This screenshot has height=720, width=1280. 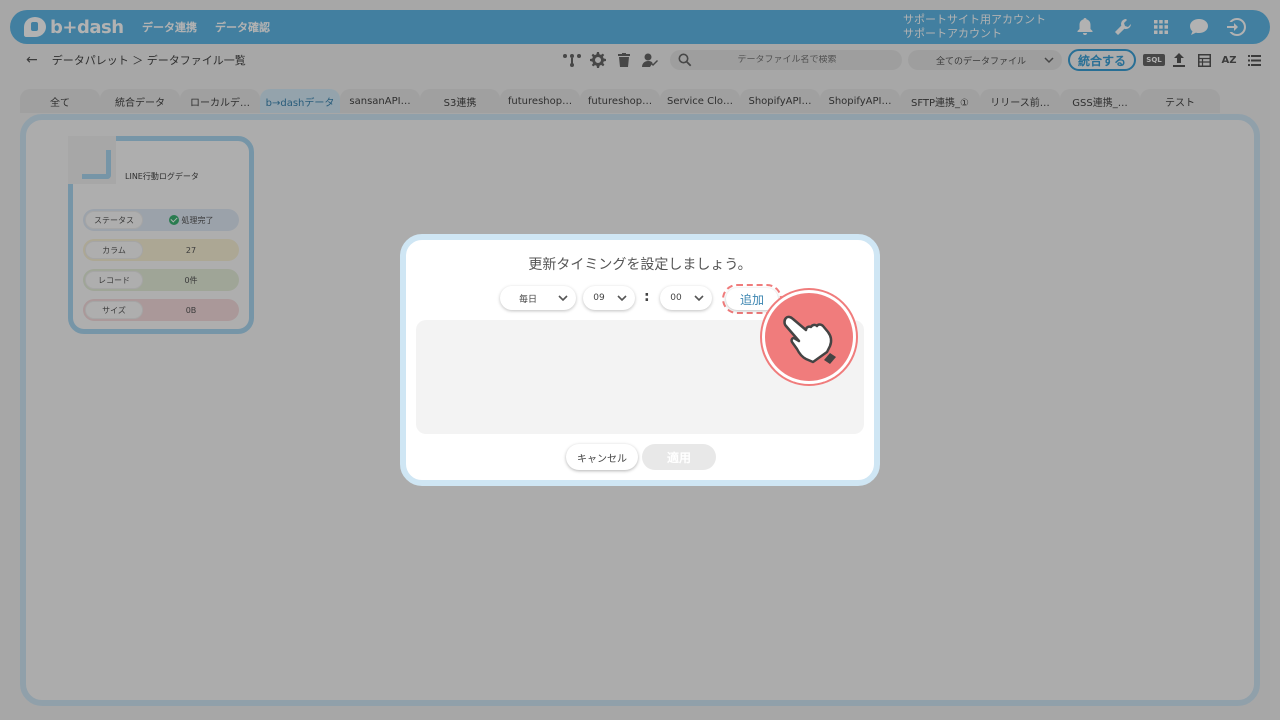 What do you see at coordinates (676, 298) in the screenshot?
I see `minute-value: 00` at bounding box center [676, 298].